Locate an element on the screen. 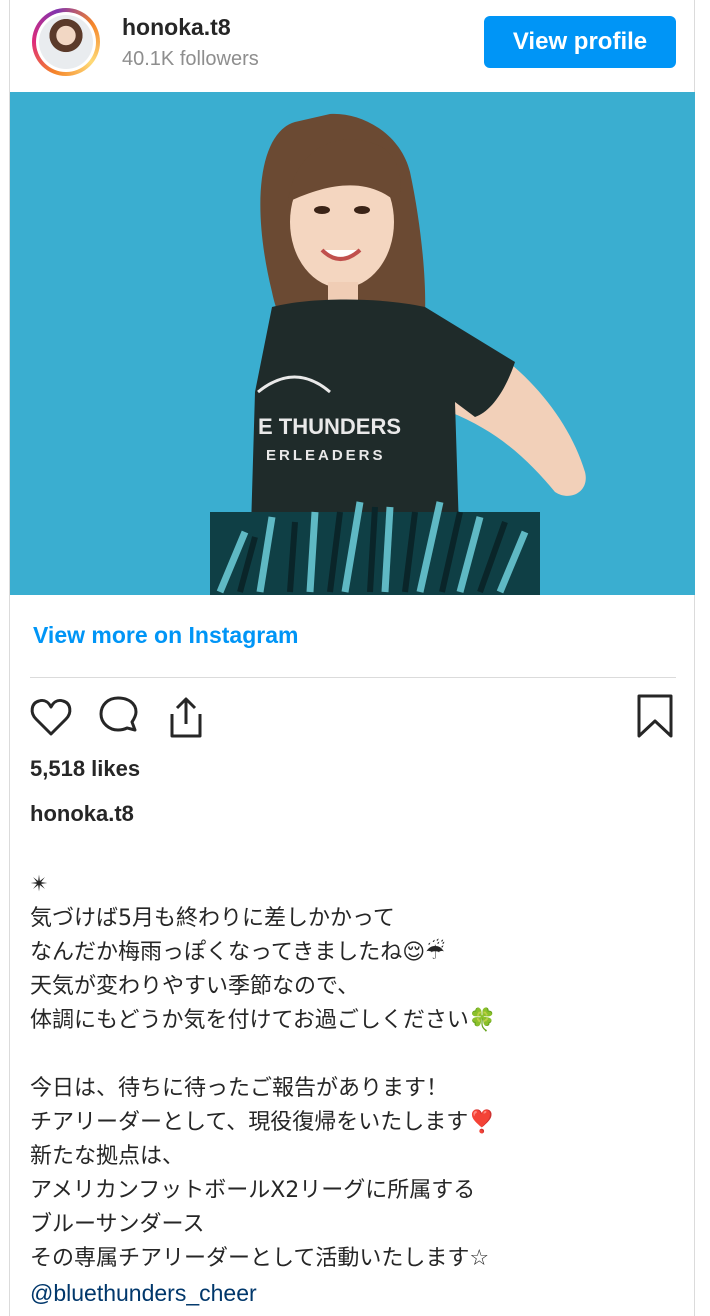 The width and height of the screenshot is (710, 1316). mention-link: @bluethunders_cheer is located at coordinates (350, 1293).